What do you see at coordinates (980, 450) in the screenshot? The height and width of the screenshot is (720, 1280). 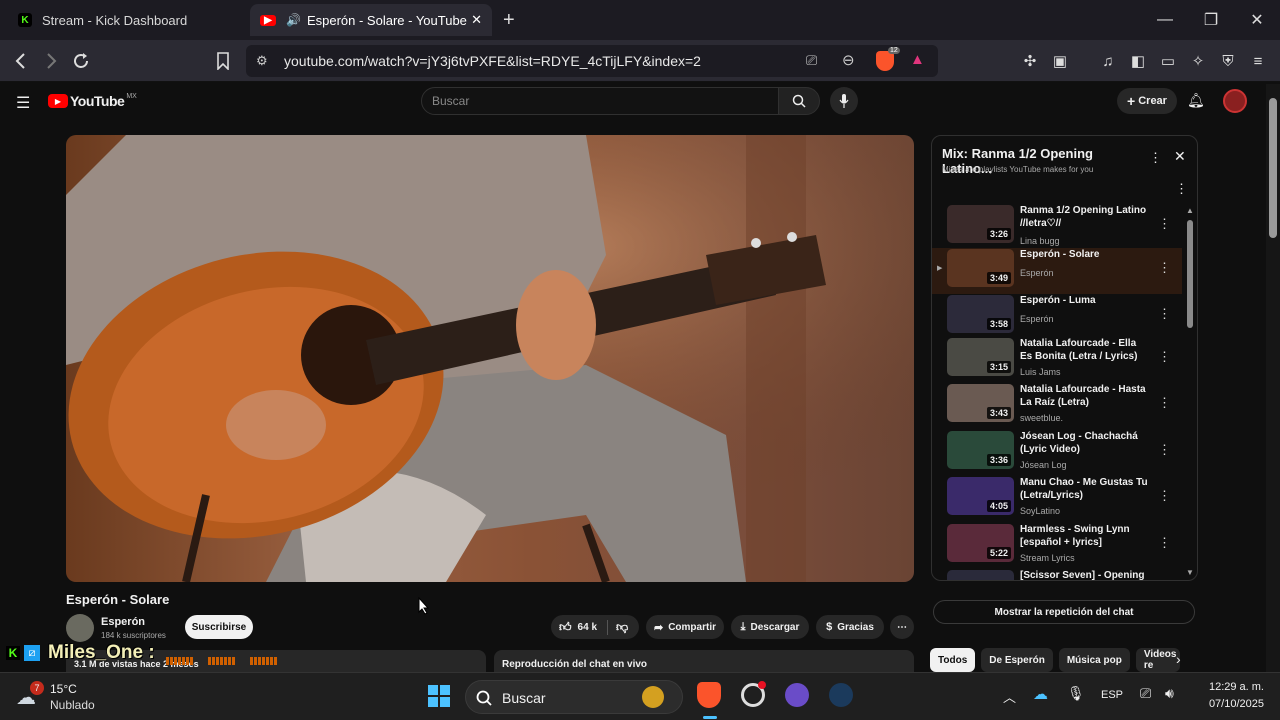 I see `video-thumbnail: 3:36` at bounding box center [980, 450].